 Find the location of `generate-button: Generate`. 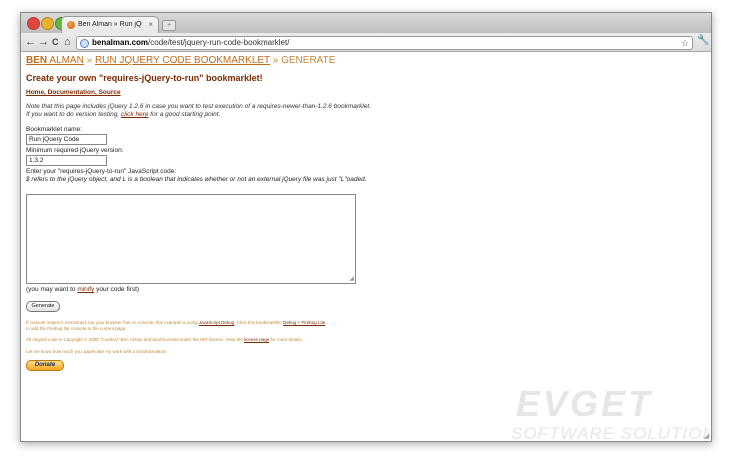

generate-button: Generate is located at coordinates (43, 306).